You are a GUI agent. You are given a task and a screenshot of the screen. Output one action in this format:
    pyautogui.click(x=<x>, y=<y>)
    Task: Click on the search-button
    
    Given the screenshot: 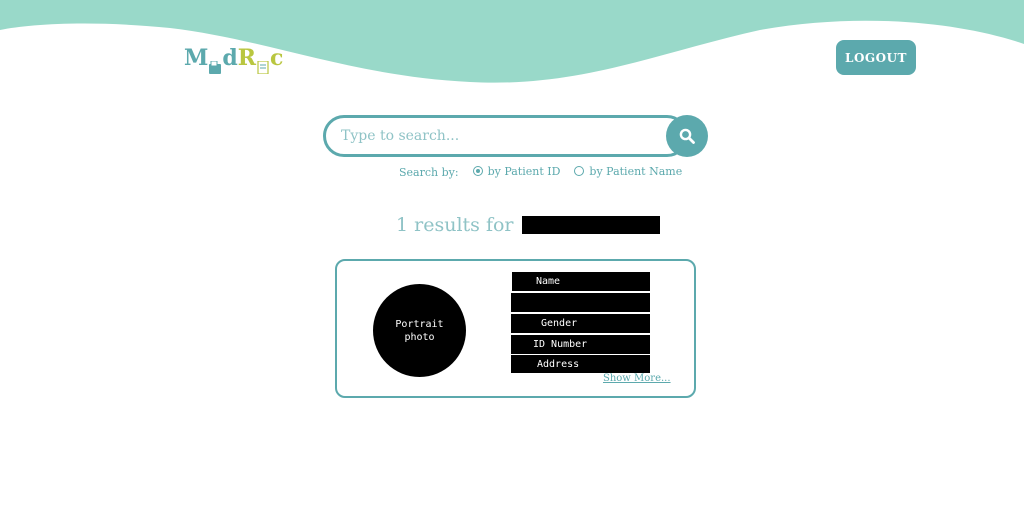 What is the action you would take?
    pyautogui.click(x=687, y=136)
    